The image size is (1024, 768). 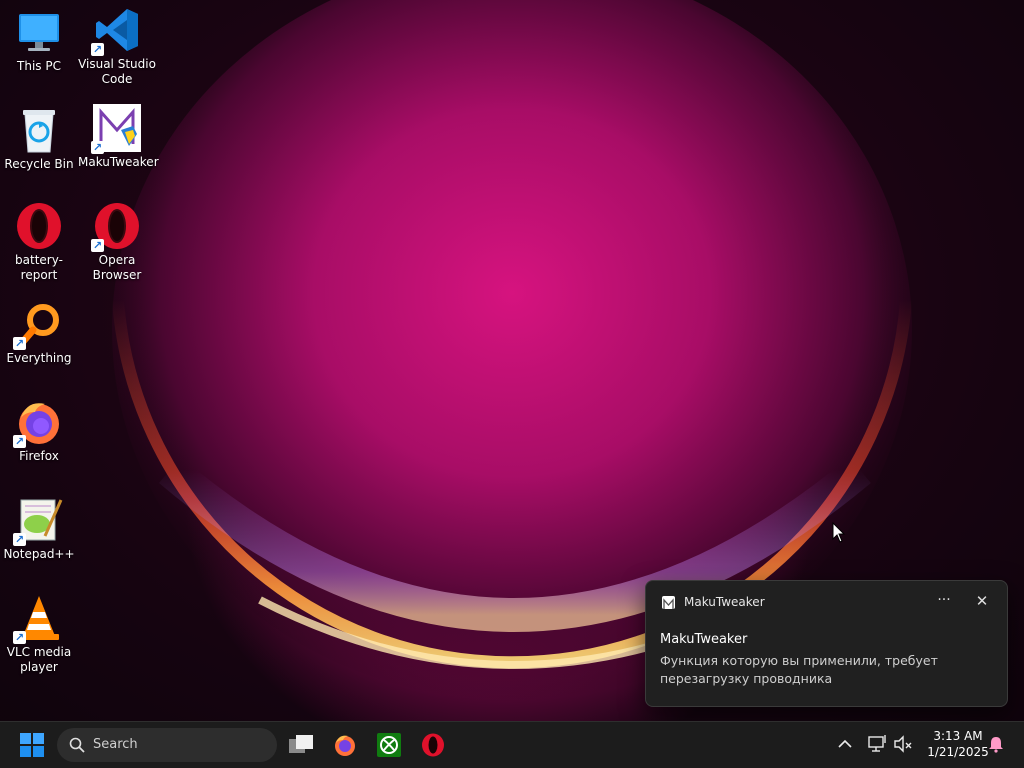 What do you see at coordinates (38, 619) in the screenshot?
I see `vlc-cone-icon: ↗` at bounding box center [38, 619].